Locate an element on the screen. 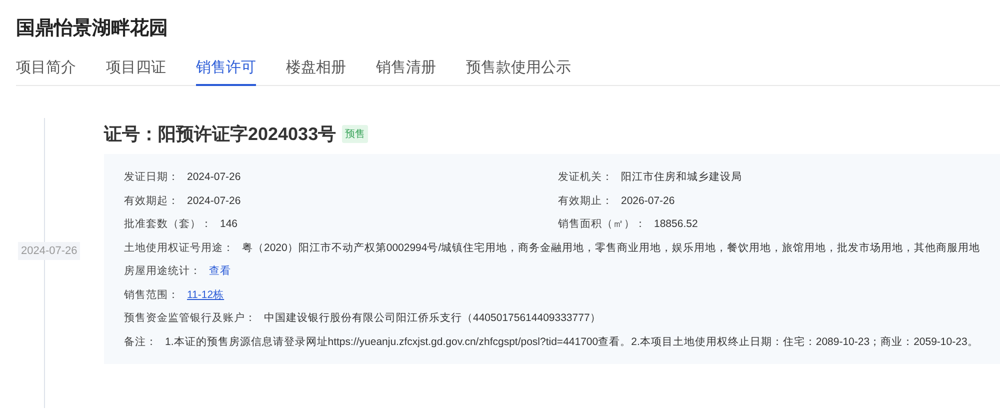 The image size is (1000, 410). field-label: 销售面积（㎡）： is located at coordinates (602, 224).